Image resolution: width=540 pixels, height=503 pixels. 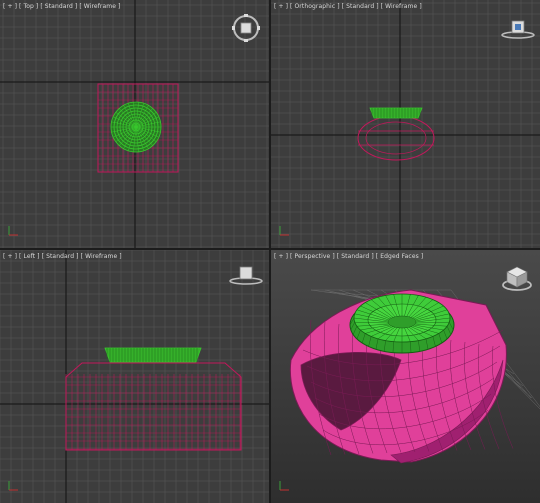 What do you see at coordinates (396, 138) in the screenshot?
I see `ring-band-wireframe` at bounding box center [396, 138].